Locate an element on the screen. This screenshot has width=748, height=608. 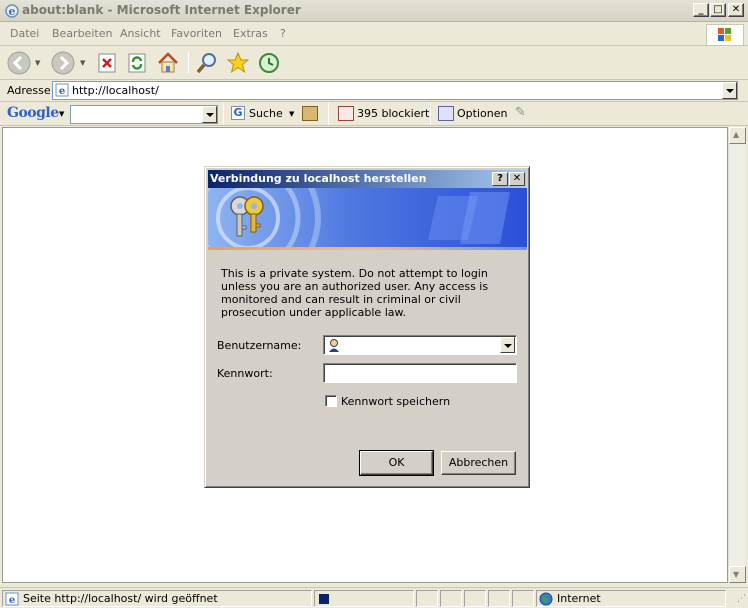
options-icon is located at coordinates (446, 113).